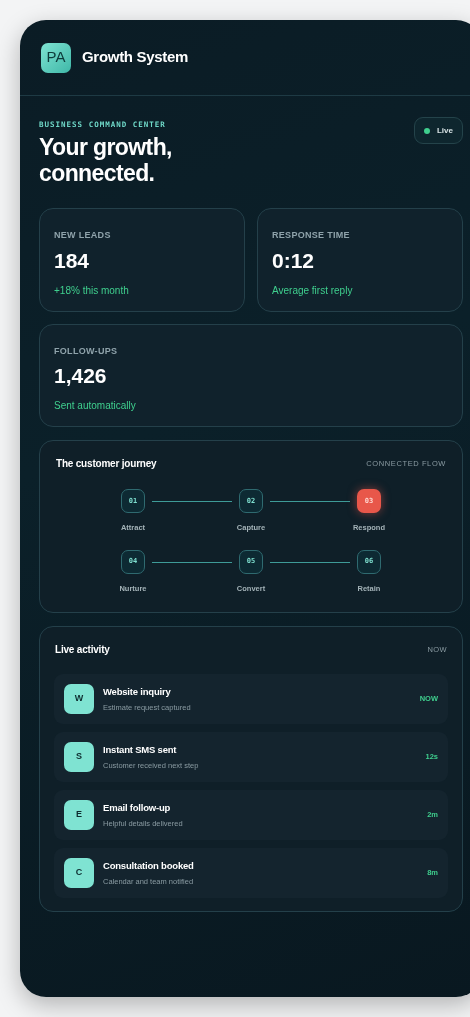 This screenshot has height=1017, width=470. What do you see at coordinates (105, 160) in the screenshot?
I see `hero-title: Your growth, connected.` at bounding box center [105, 160].